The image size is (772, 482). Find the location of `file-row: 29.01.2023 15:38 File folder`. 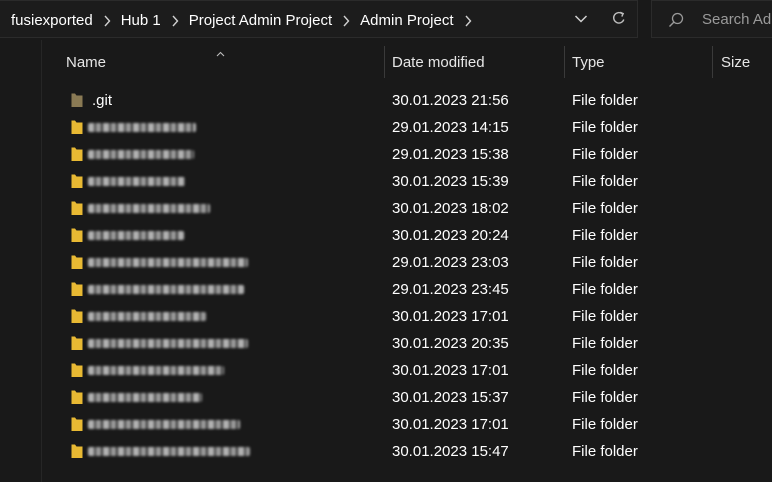

file-row: 29.01.2023 15:38 File folder is located at coordinates (407, 154).